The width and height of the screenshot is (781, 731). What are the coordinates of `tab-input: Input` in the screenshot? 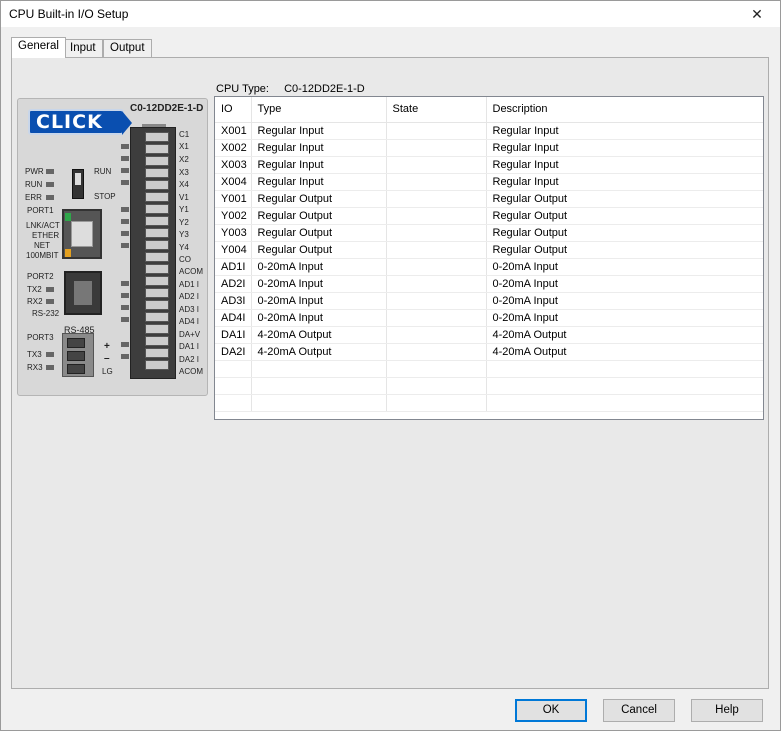 It's located at (83, 48).